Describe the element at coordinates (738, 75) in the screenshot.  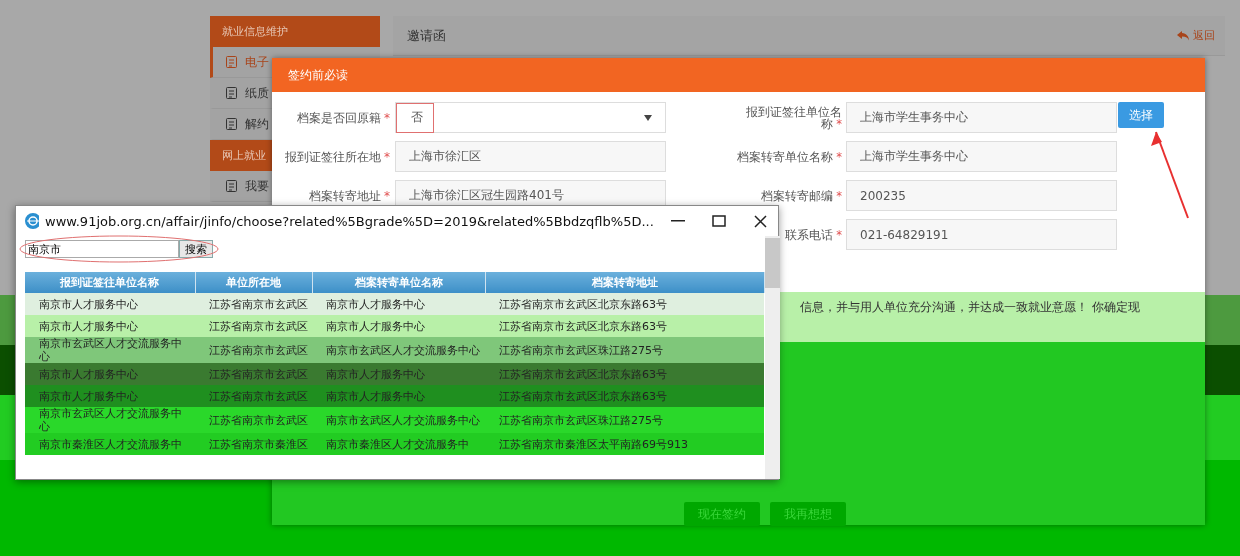
I see `modal-title: 签约前必读` at that location.